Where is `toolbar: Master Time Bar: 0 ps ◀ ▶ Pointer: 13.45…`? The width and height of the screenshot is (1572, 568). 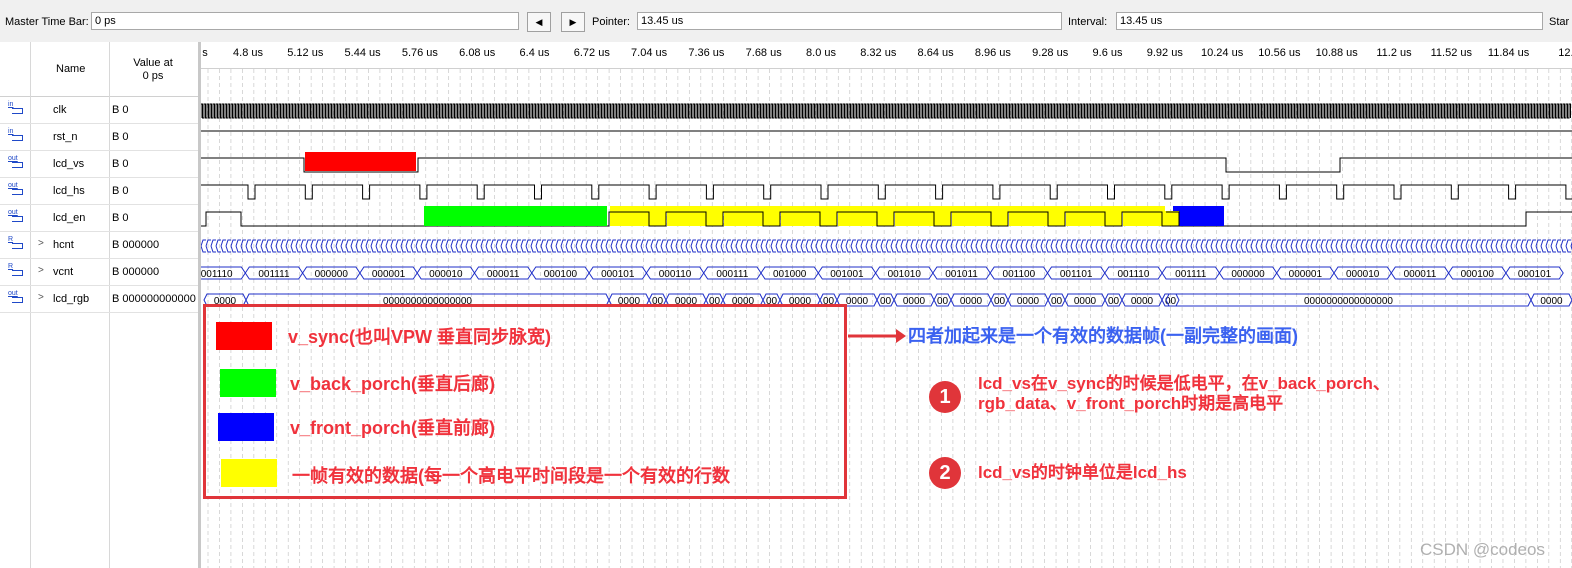
toolbar: Master Time Bar: 0 ps ◀ ▶ Pointer: 13.45… is located at coordinates (786, 21).